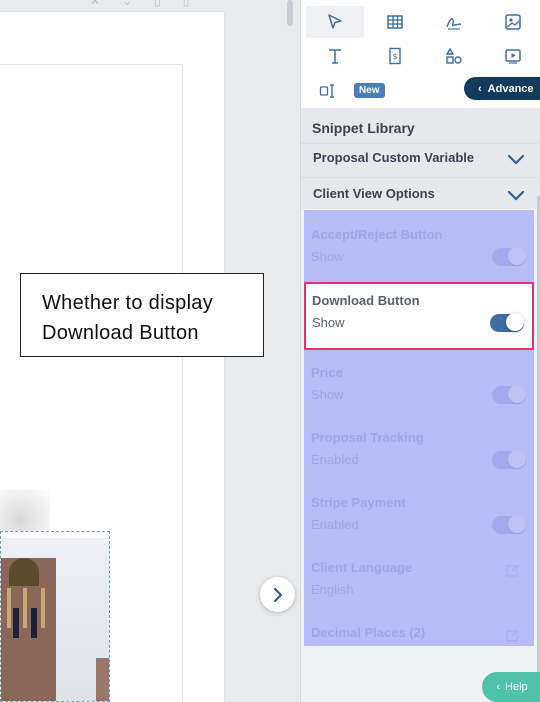 Image resolution: width=540 pixels, height=702 pixels. I want to click on tool-image, so click(512, 22).